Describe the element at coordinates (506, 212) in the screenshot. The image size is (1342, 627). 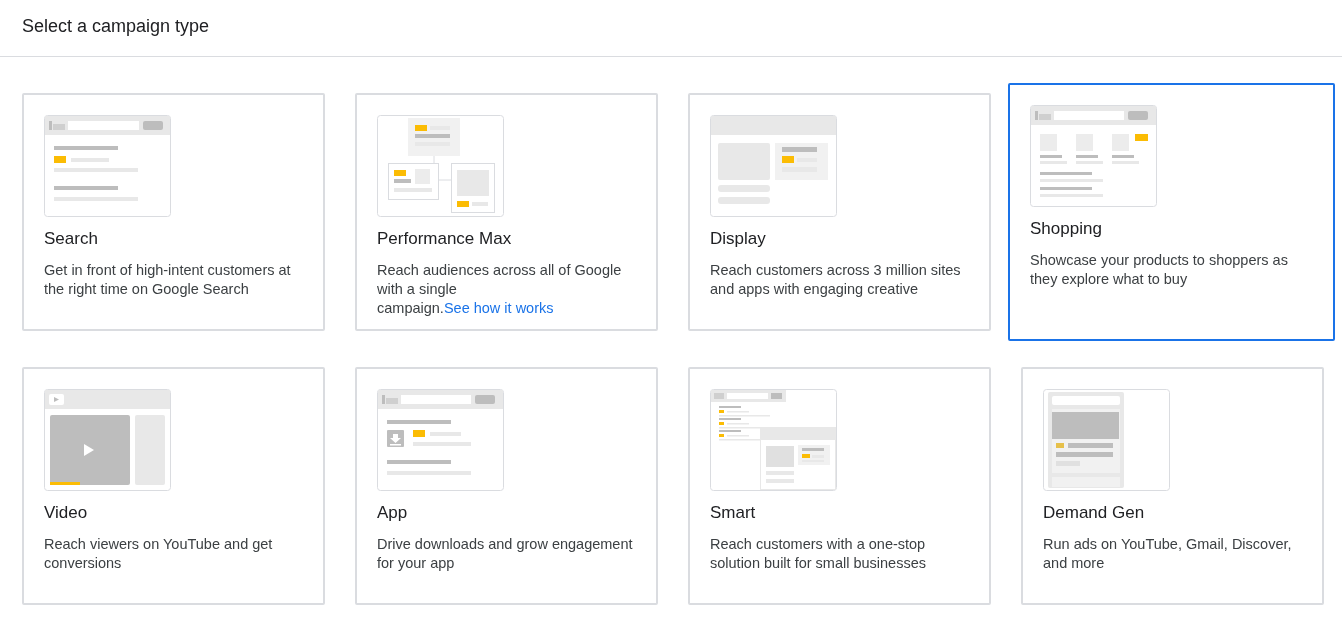
I see `campaign-type-card: Performance Max Reach audiences across all of Google with a single campaign.See how it works` at that location.